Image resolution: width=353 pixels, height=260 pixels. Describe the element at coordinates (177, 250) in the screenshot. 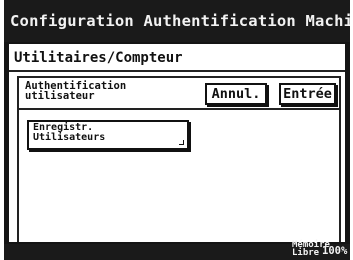

I see `status-bar: Mémoire Libre 100%` at that location.